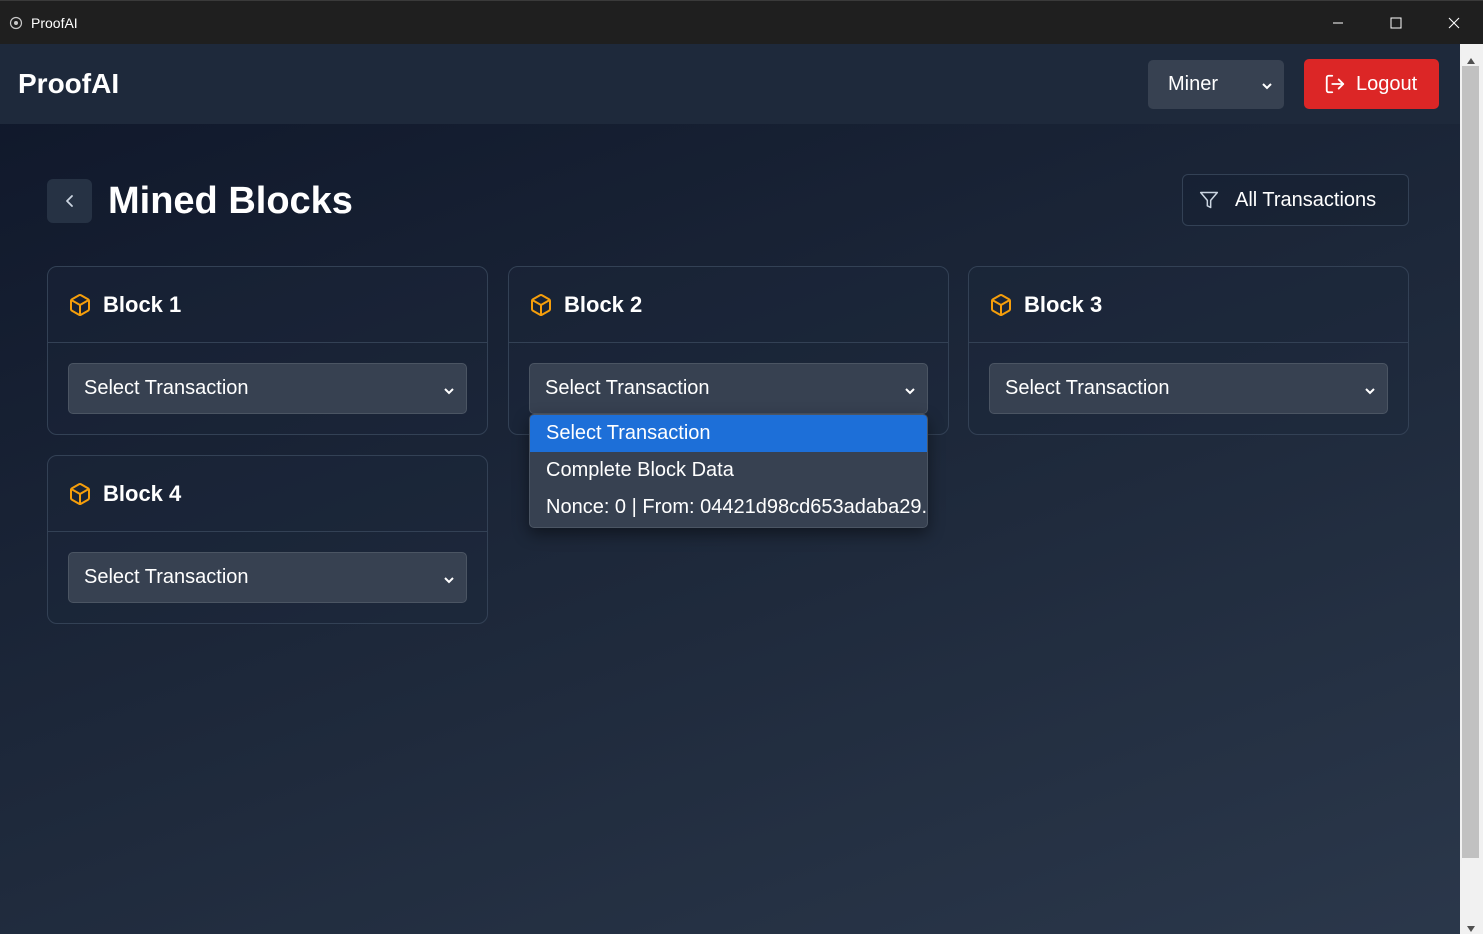 The height and width of the screenshot is (934, 1483). What do you see at coordinates (16, 23) in the screenshot?
I see `app-icon` at bounding box center [16, 23].